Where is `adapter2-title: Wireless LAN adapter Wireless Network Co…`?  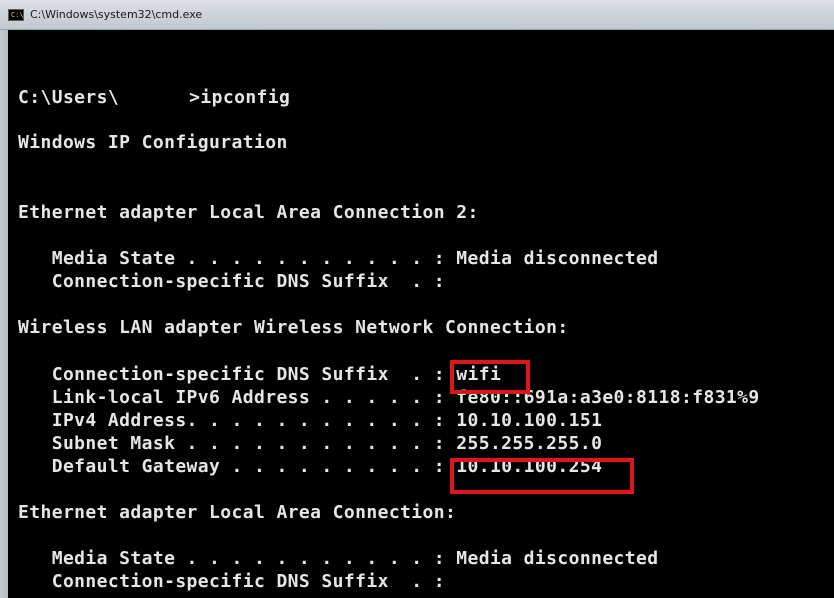
adapter2-title: Wireless LAN adapter Wireless Network Co… is located at coordinates (293, 327).